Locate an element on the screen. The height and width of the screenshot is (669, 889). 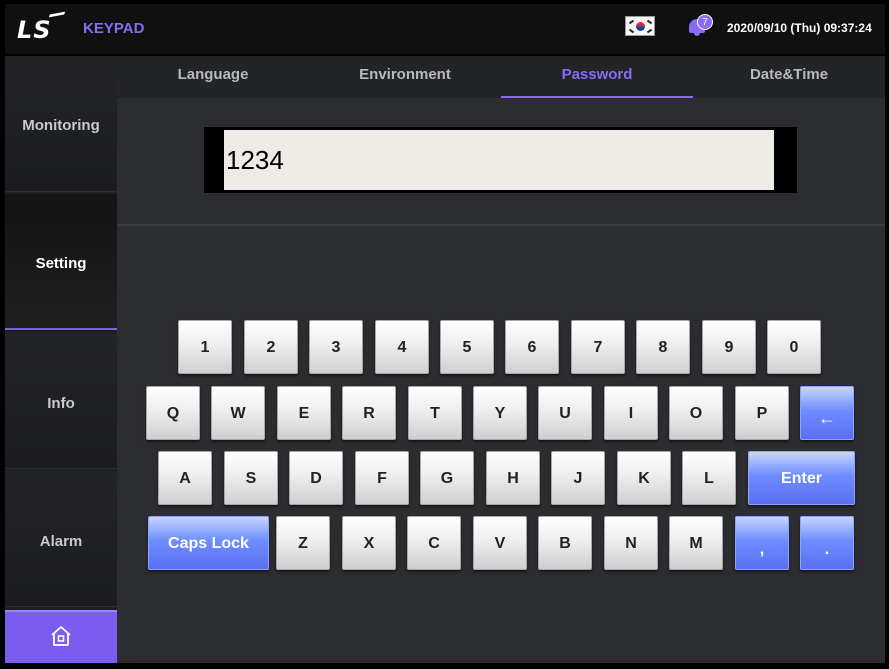
key-3: 3 is located at coordinates (336, 347).